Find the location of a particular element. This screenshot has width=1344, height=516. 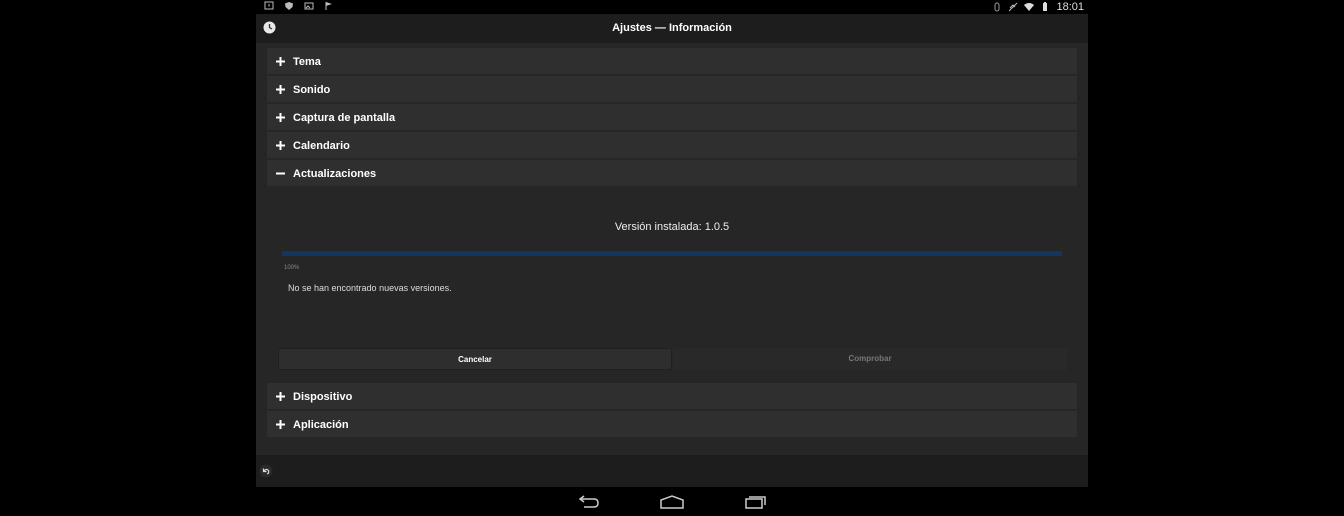

progress-fill is located at coordinates (672, 253).